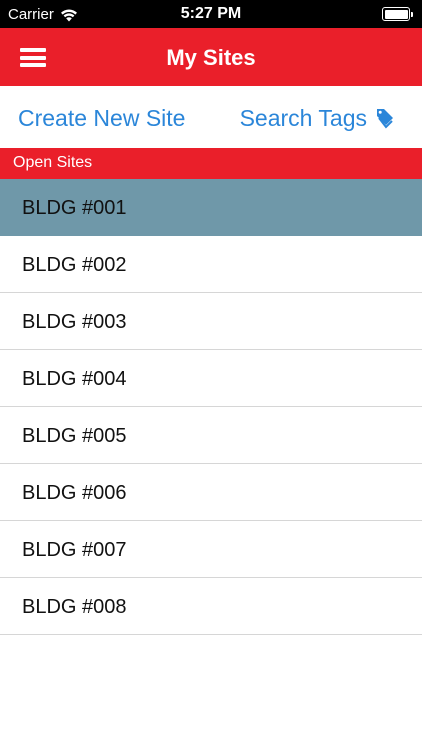  I want to click on search-tags-label: Search Tags, so click(303, 118).